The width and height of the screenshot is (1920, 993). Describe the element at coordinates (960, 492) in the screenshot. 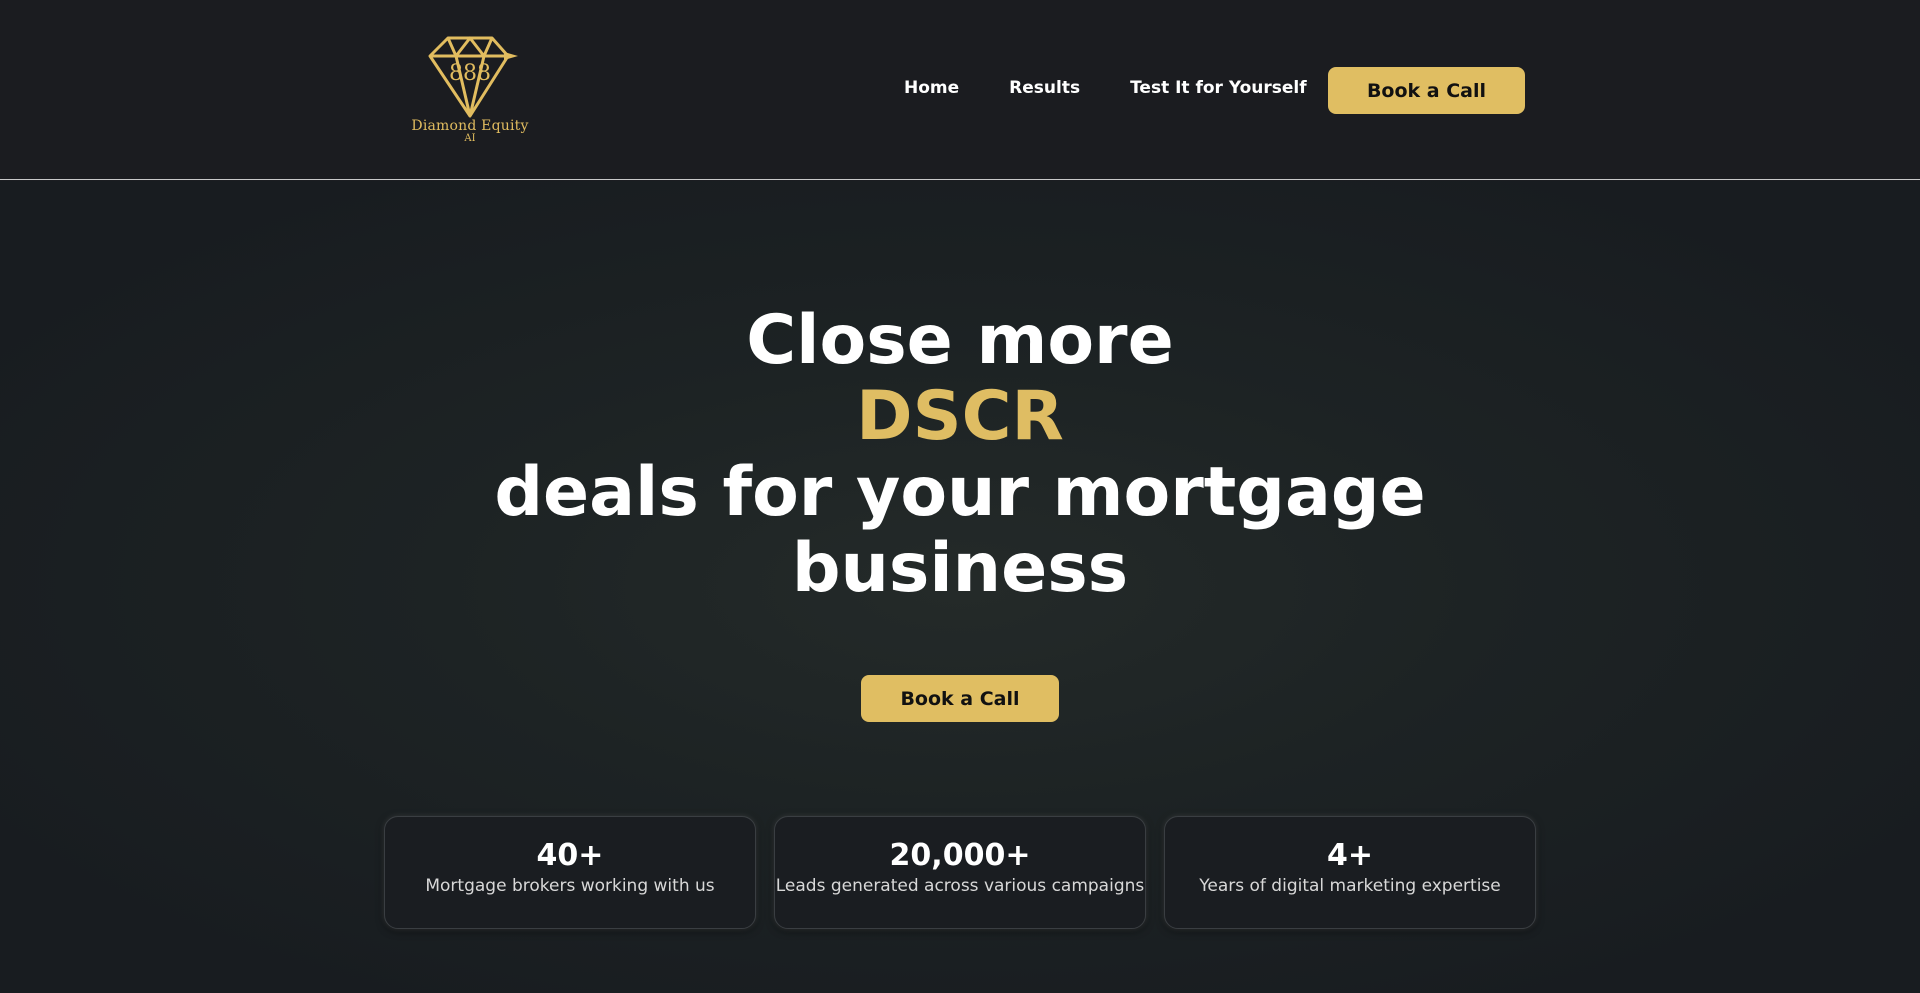

I see `headline-line-3: deals for your mortgage` at that location.